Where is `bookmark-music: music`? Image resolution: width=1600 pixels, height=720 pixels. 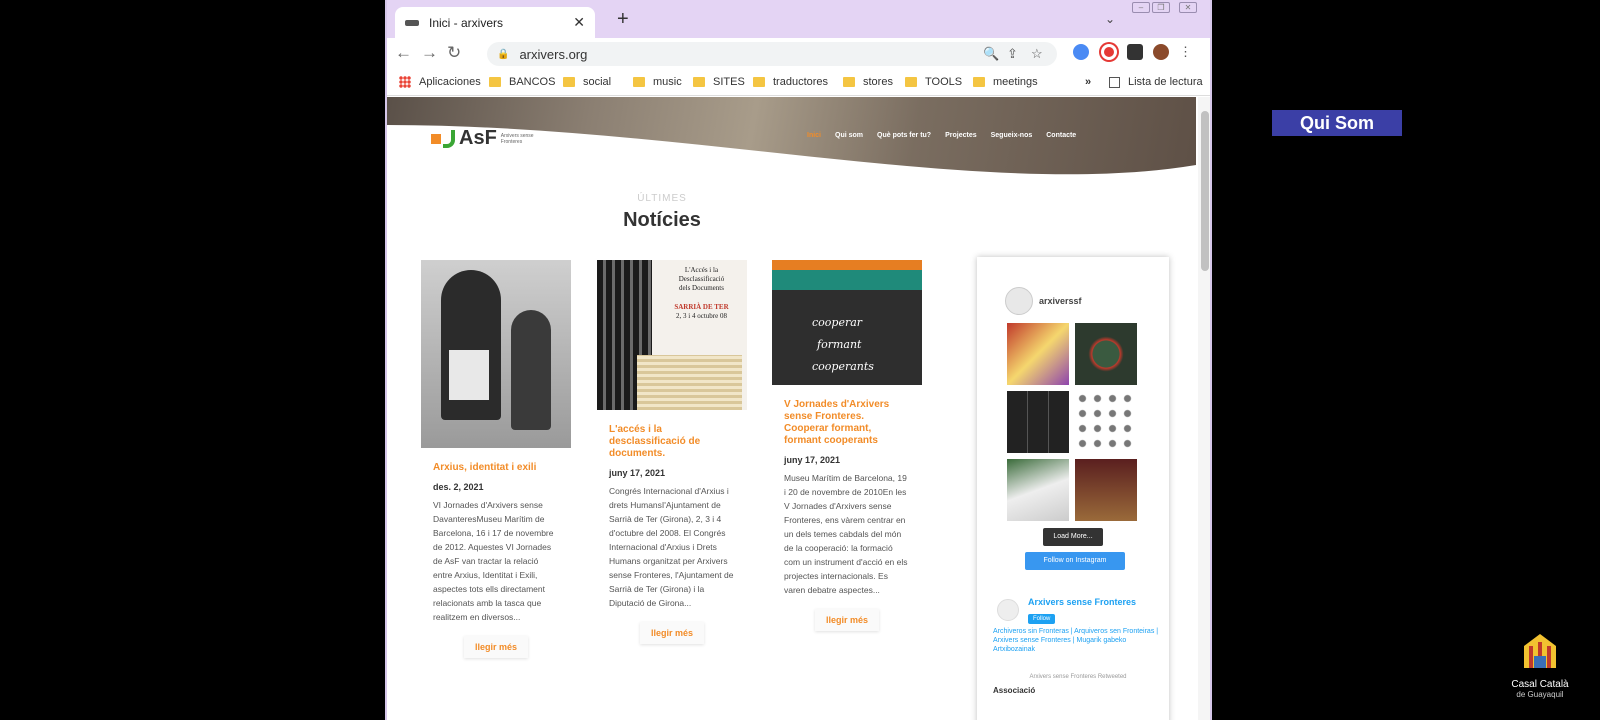
bookmark-music: music is located at coordinates (657, 82).